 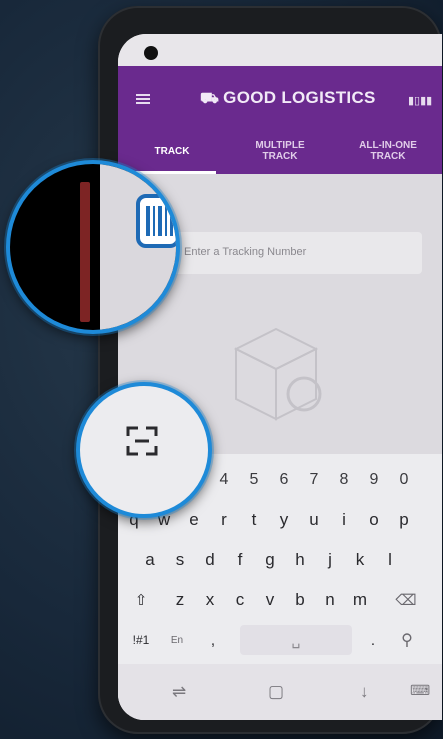 What do you see at coordinates (210, 600) in the screenshot?
I see `key-x: x` at bounding box center [210, 600].